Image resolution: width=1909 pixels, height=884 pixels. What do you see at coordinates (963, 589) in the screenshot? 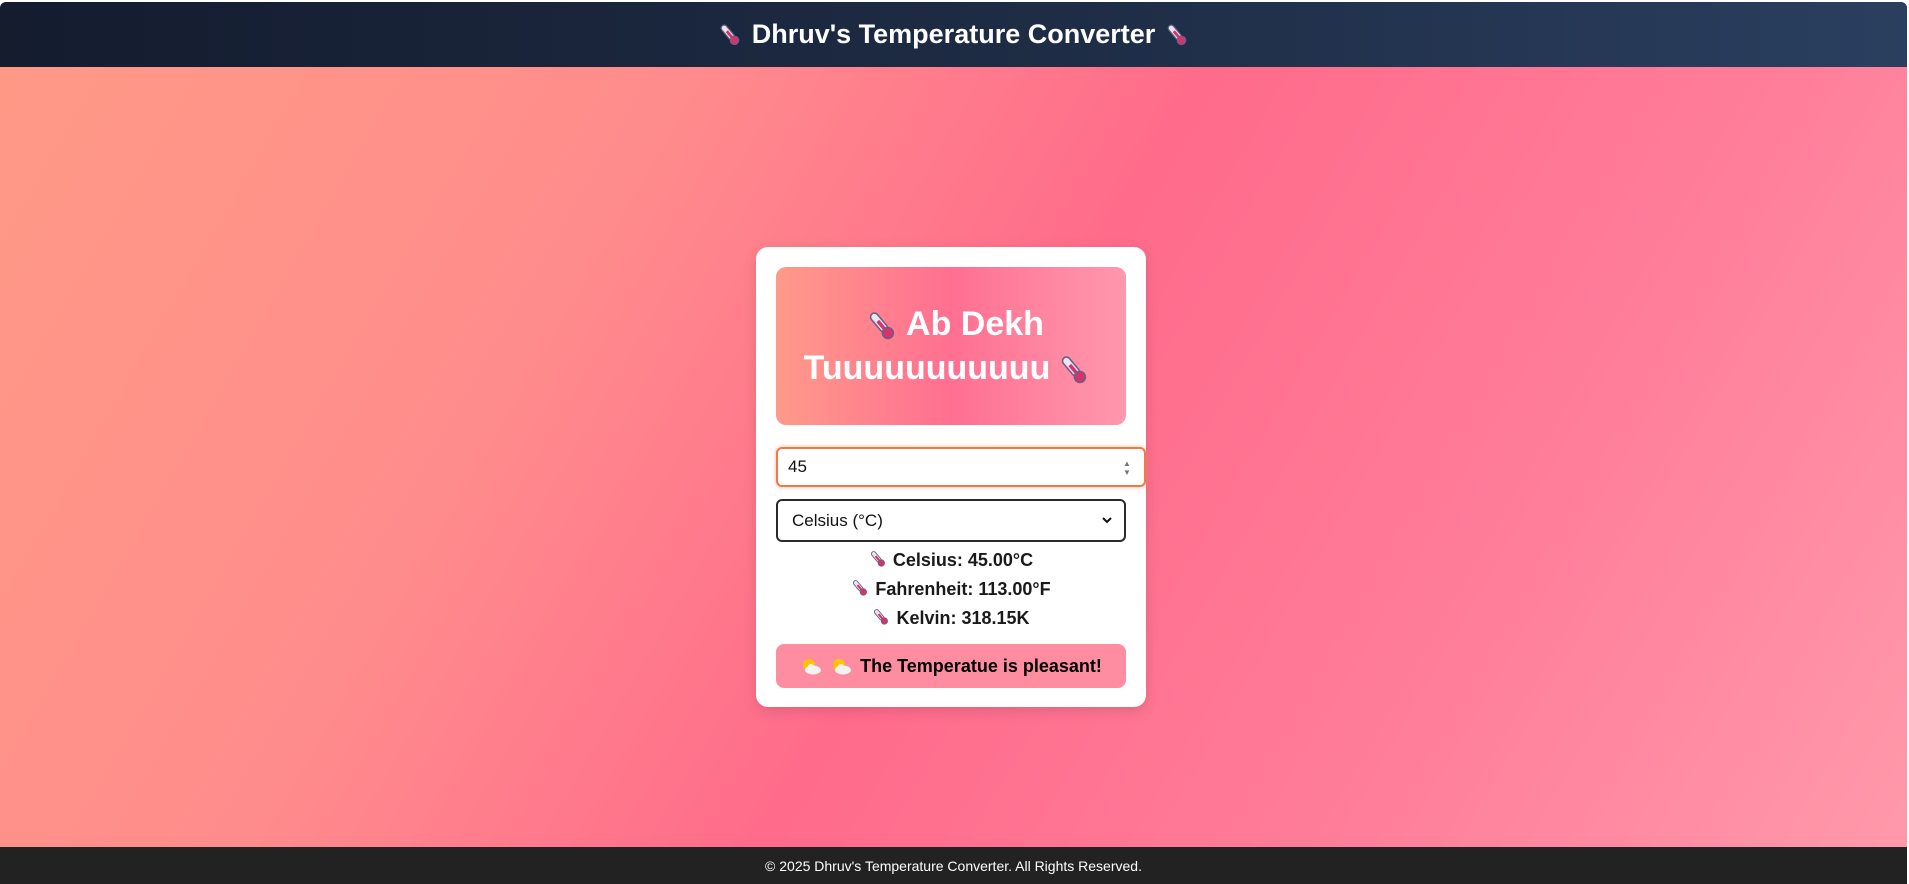
I see `result-fahrenheit-text: Fahrenheit: 113.00°F` at bounding box center [963, 589].